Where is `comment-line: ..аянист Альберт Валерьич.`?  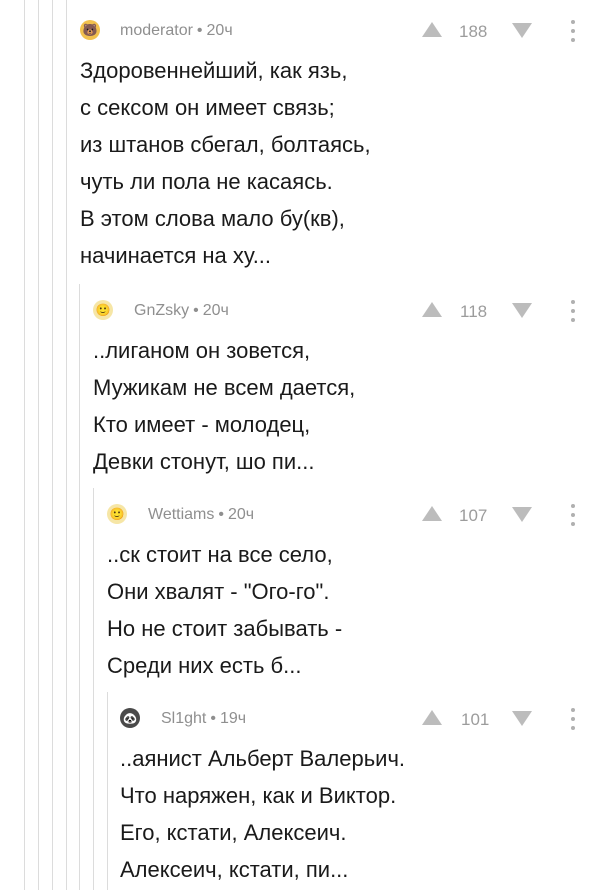 comment-line: ..аянист Альберт Валерьич. is located at coordinates (263, 758).